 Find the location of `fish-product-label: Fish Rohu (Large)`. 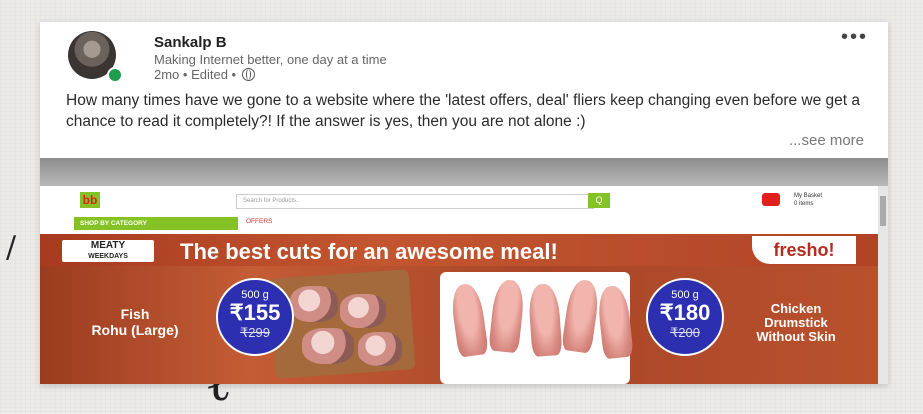

fish-product-label: Fish Rohu (Large) is located at coordinates (135, 322).